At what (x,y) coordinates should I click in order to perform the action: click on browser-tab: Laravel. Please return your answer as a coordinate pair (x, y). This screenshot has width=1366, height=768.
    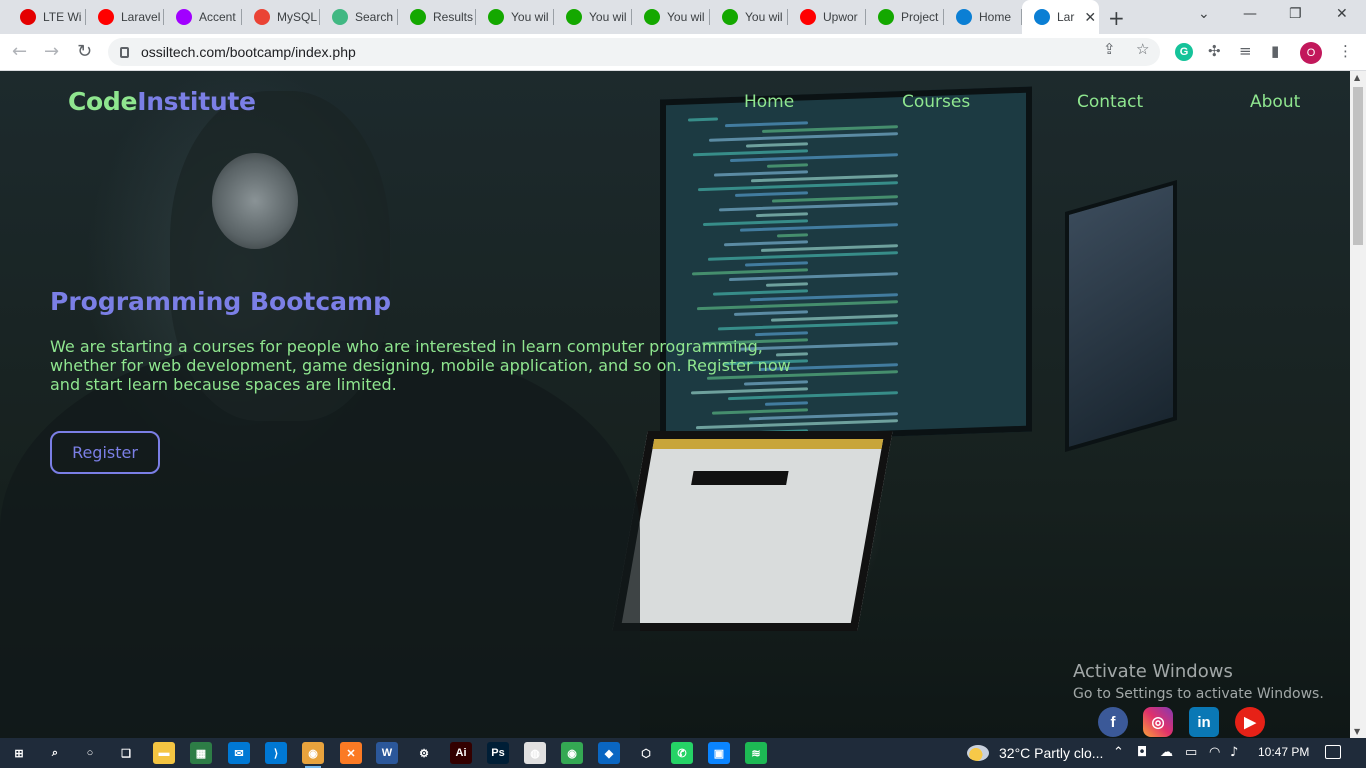
    Looking at the image, I should click on (125, 17).